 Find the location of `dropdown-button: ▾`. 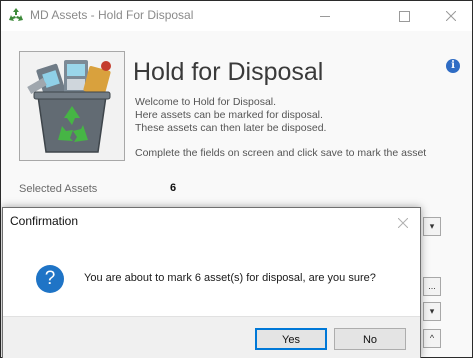

dropdown-button: ▾ is located at coordinates (432, 226).